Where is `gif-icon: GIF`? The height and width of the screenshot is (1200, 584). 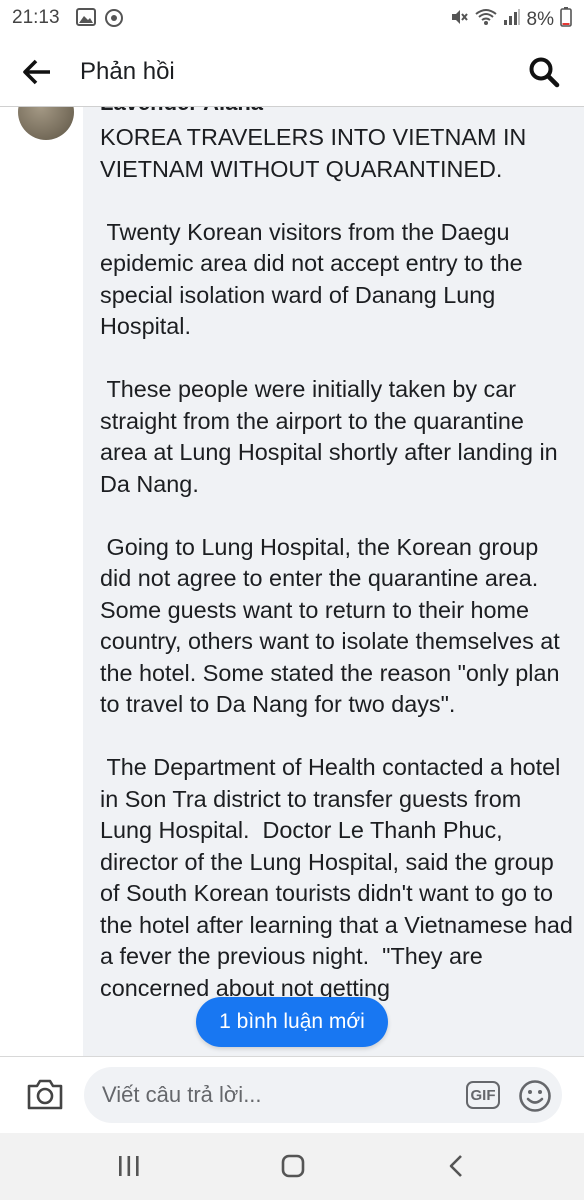
gif-icon: GIF is located at coordinates (483, 1095).